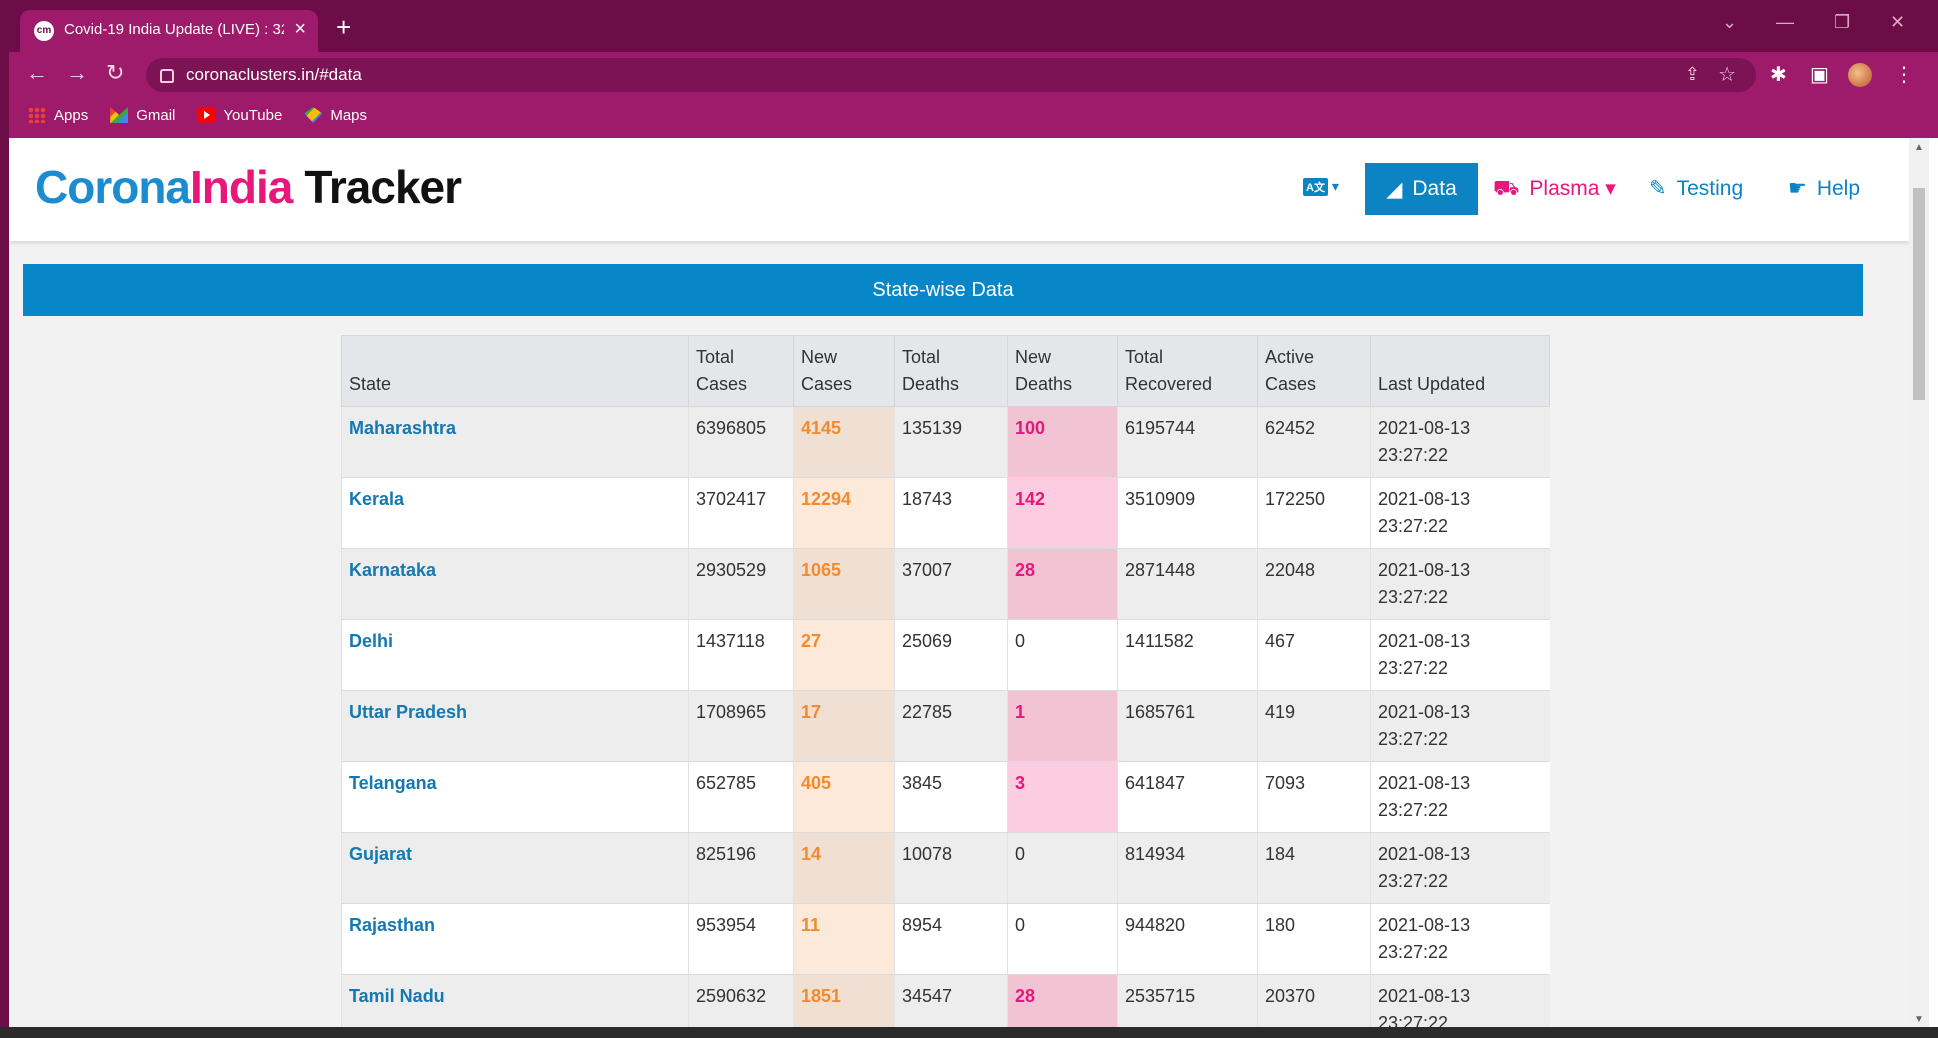  I want to click on state-link: Gujarat, so click(515, 868).